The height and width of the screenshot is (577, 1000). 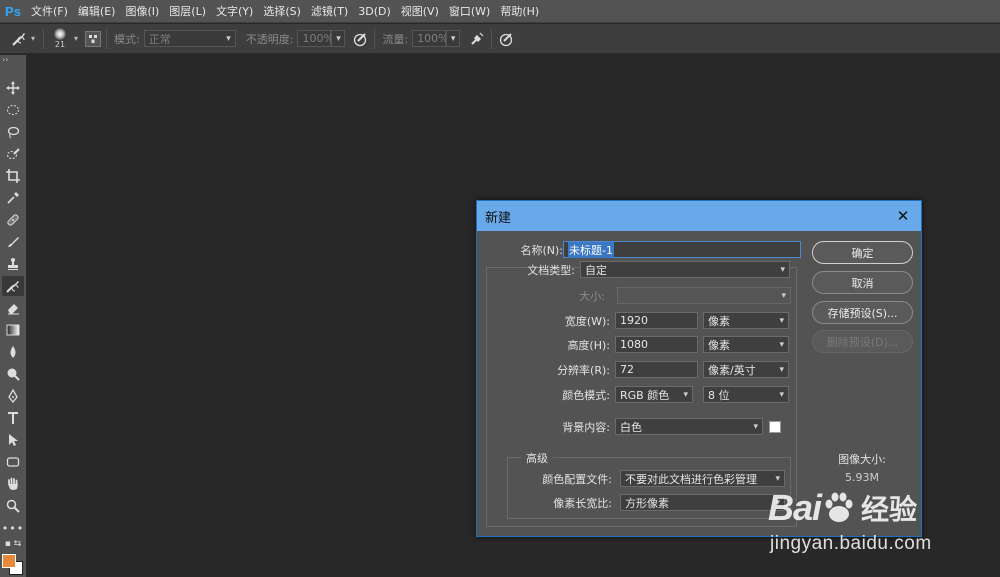 I want to click on baidu-paw-icon, so click(x=839, y=507).